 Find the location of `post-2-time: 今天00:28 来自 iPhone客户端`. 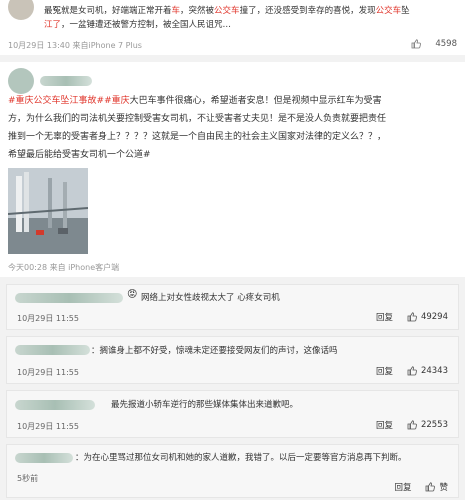

post-2-time: 今天00:28 来自 iPhone客户端 is located at coordinates (64, 267).